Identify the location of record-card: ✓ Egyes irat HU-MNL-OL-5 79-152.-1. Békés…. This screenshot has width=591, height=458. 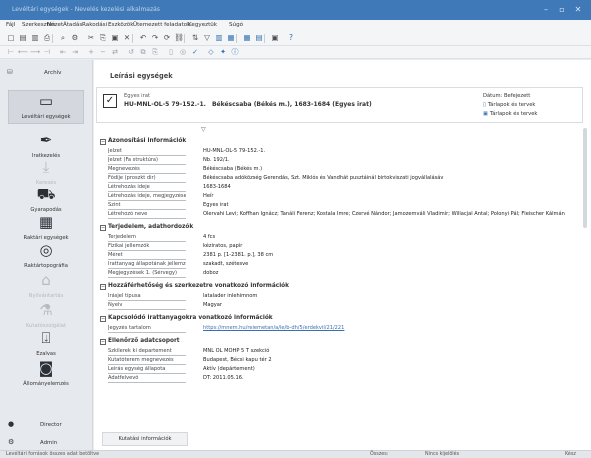
(339, 105).